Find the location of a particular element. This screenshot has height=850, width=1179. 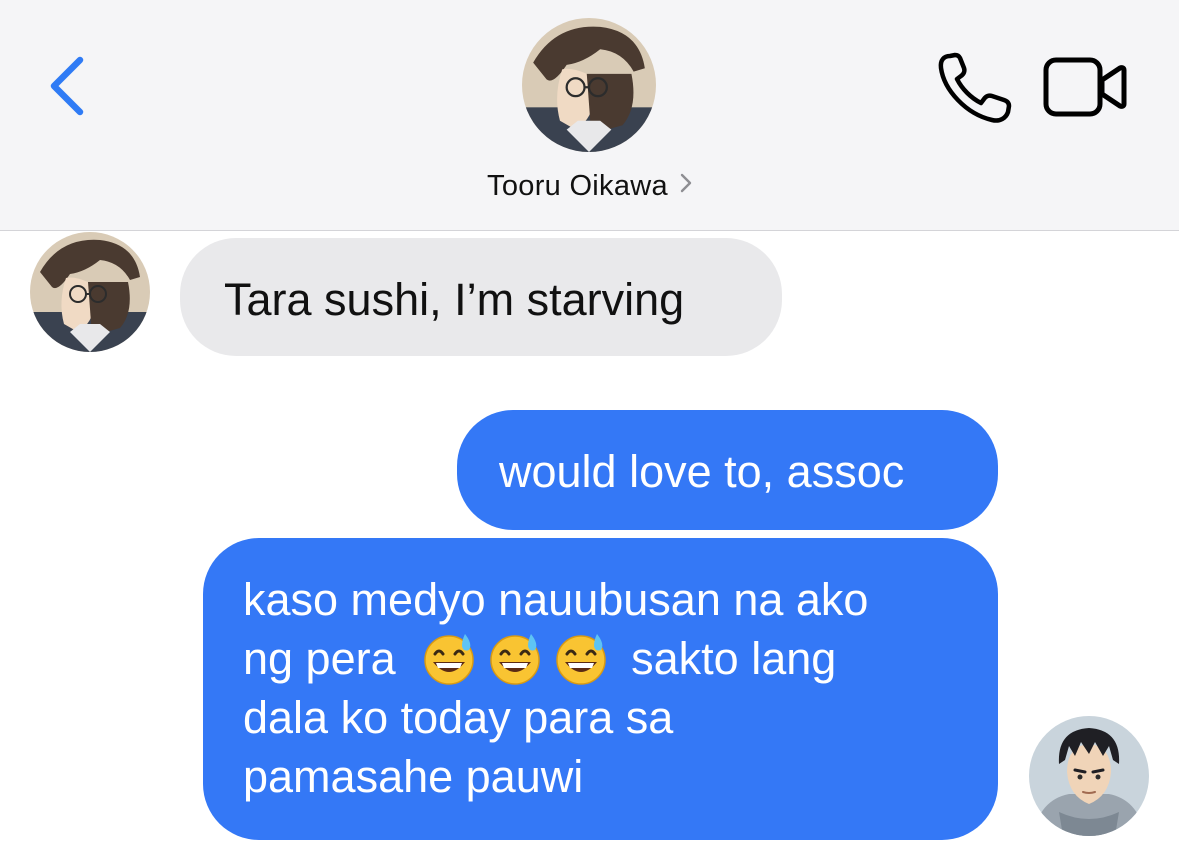

phone-icon is located at coordinates (975, 87).